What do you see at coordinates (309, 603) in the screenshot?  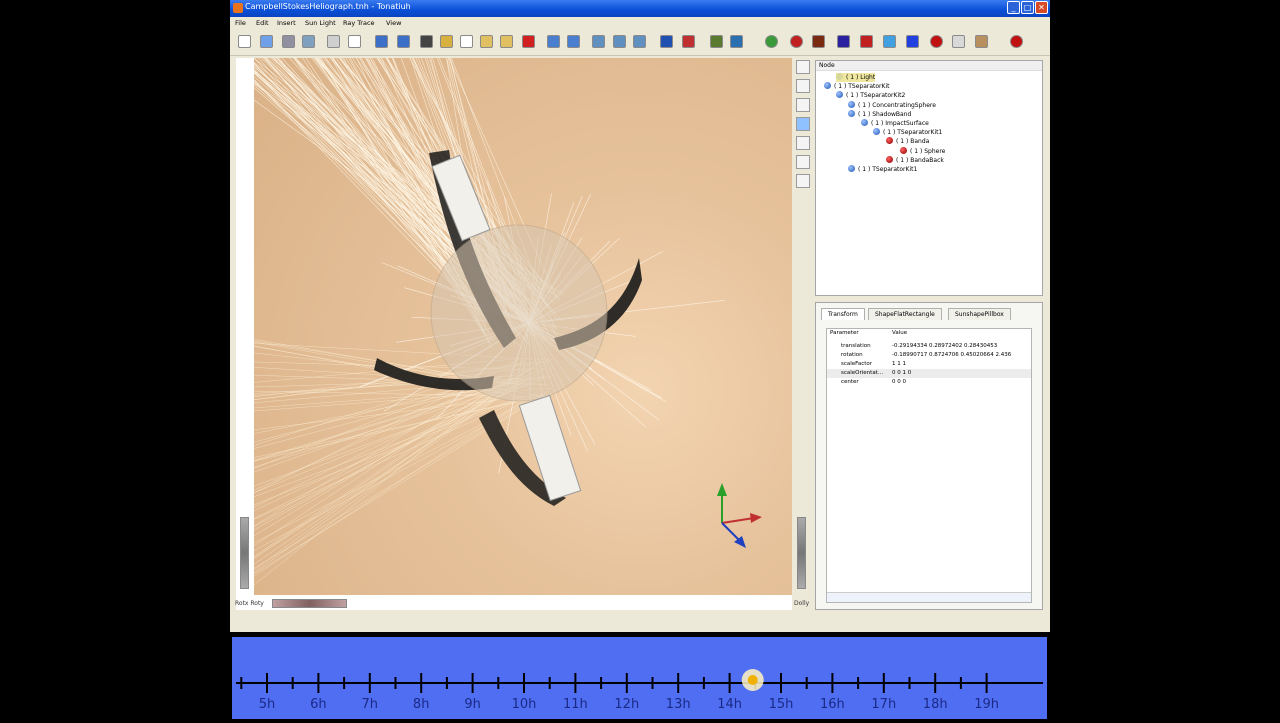 I see `roty-thumbwheel` at bounding box center [309, 603].